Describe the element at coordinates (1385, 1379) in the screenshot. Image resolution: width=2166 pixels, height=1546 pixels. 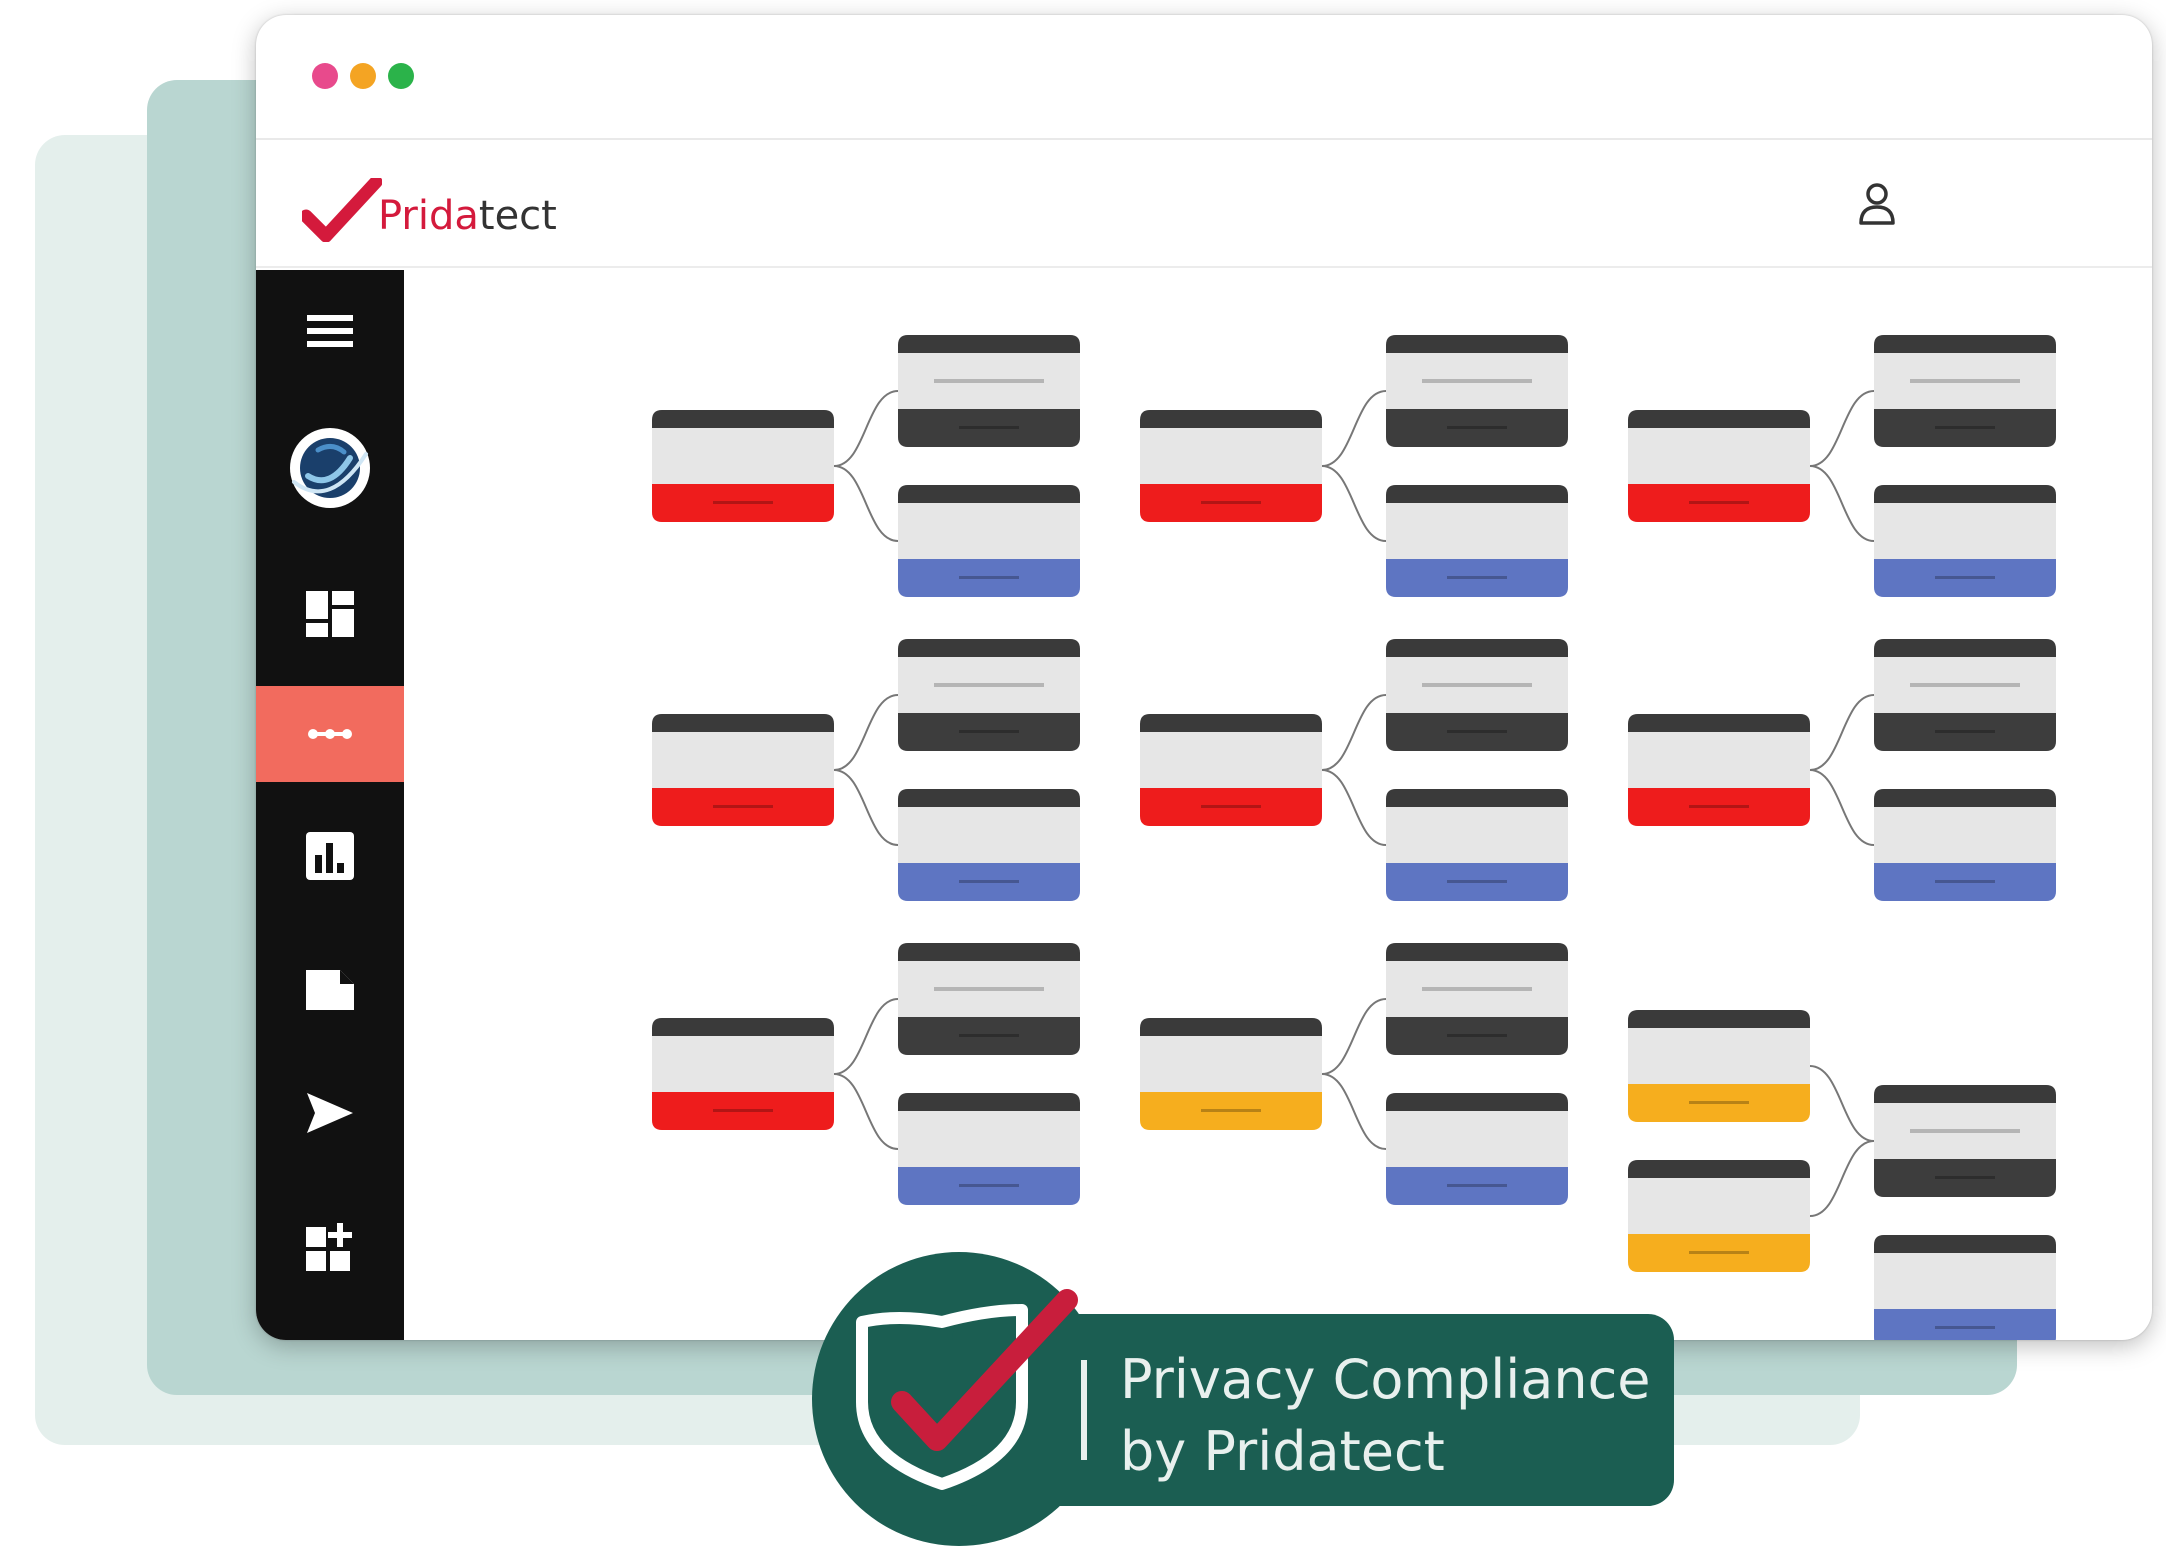
I see `badge-title: Privacy Compliance` at that location.